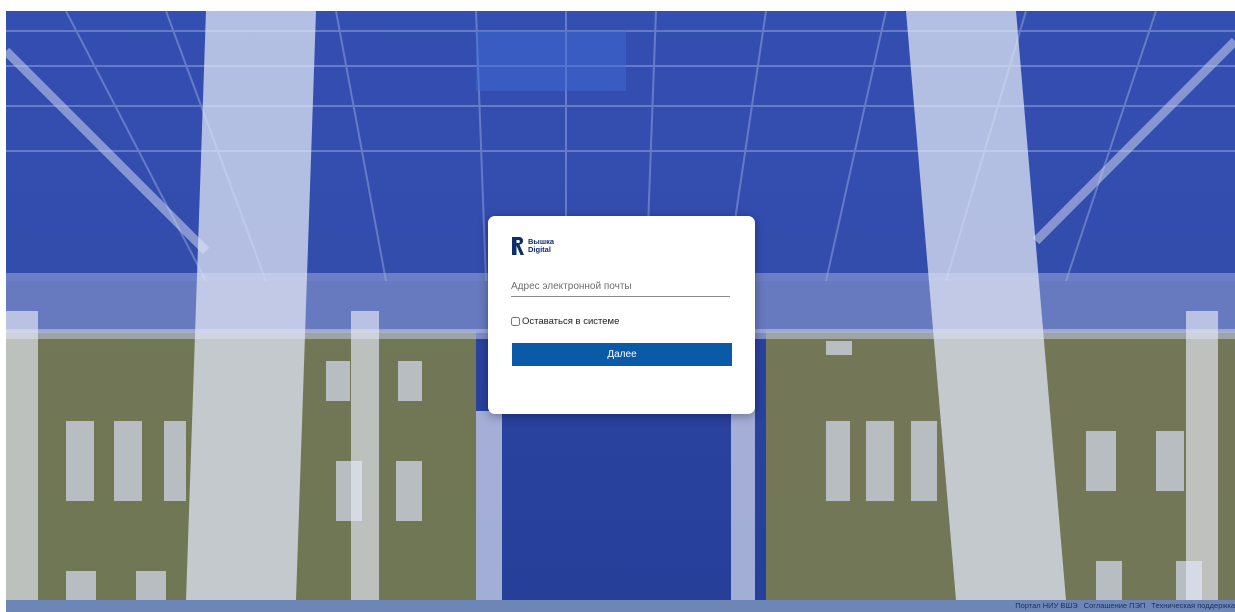  I want to click on email-input, so click(620, 286).